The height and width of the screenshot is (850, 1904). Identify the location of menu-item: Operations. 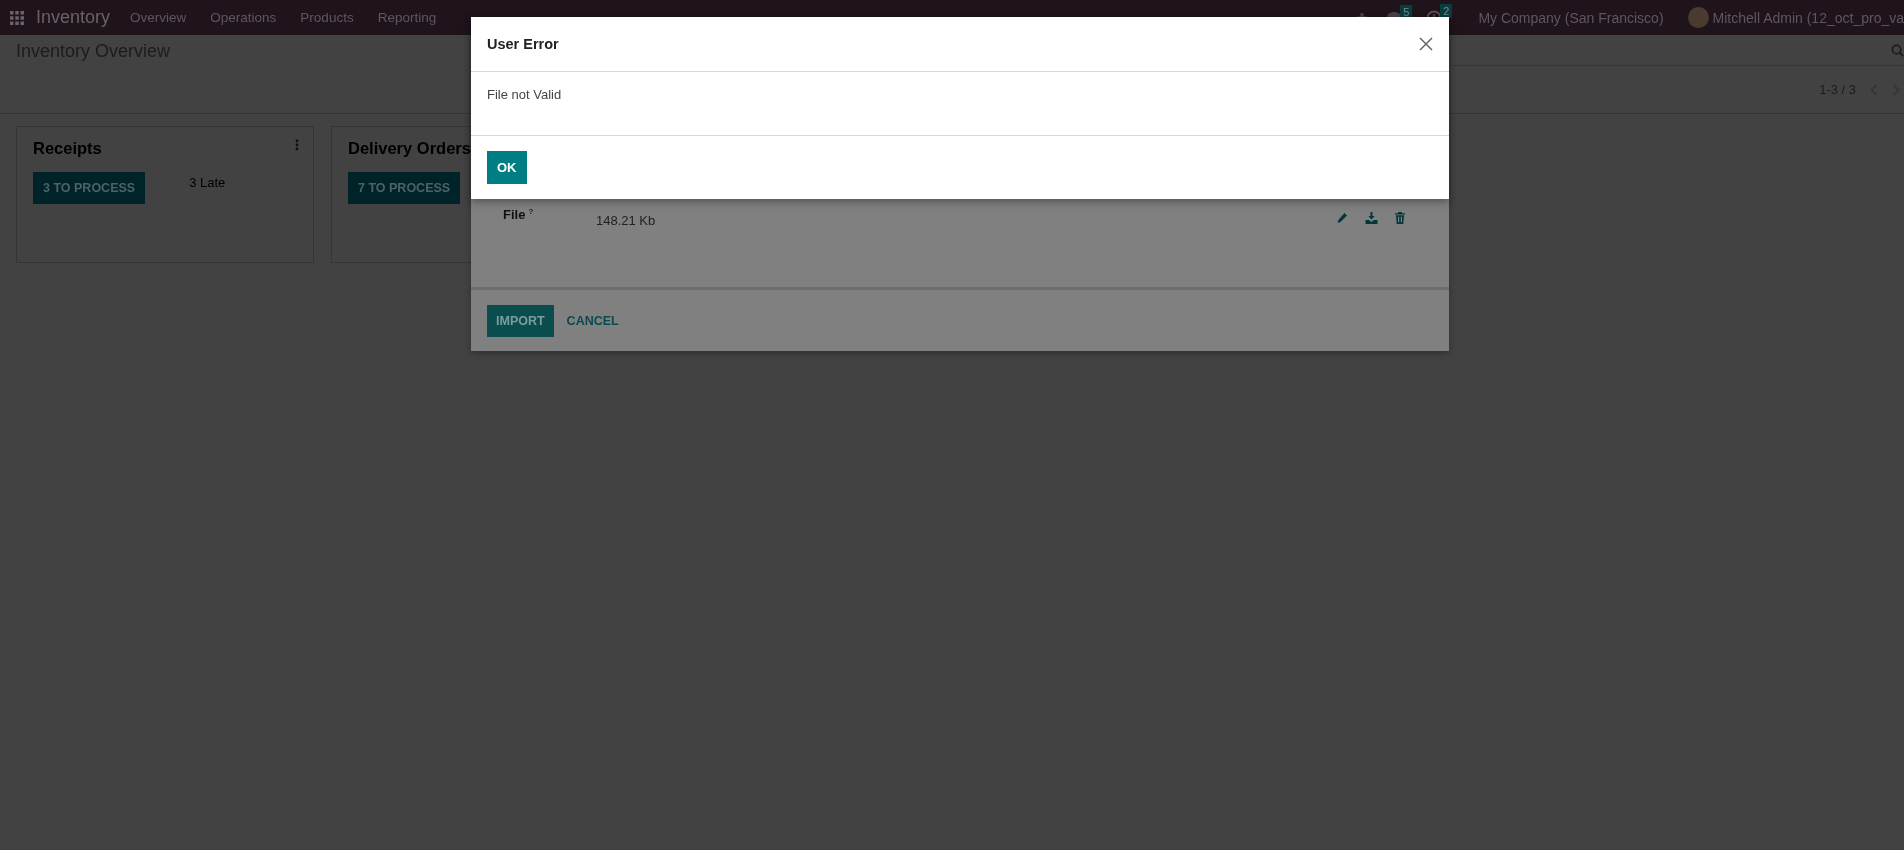
(243, 17).